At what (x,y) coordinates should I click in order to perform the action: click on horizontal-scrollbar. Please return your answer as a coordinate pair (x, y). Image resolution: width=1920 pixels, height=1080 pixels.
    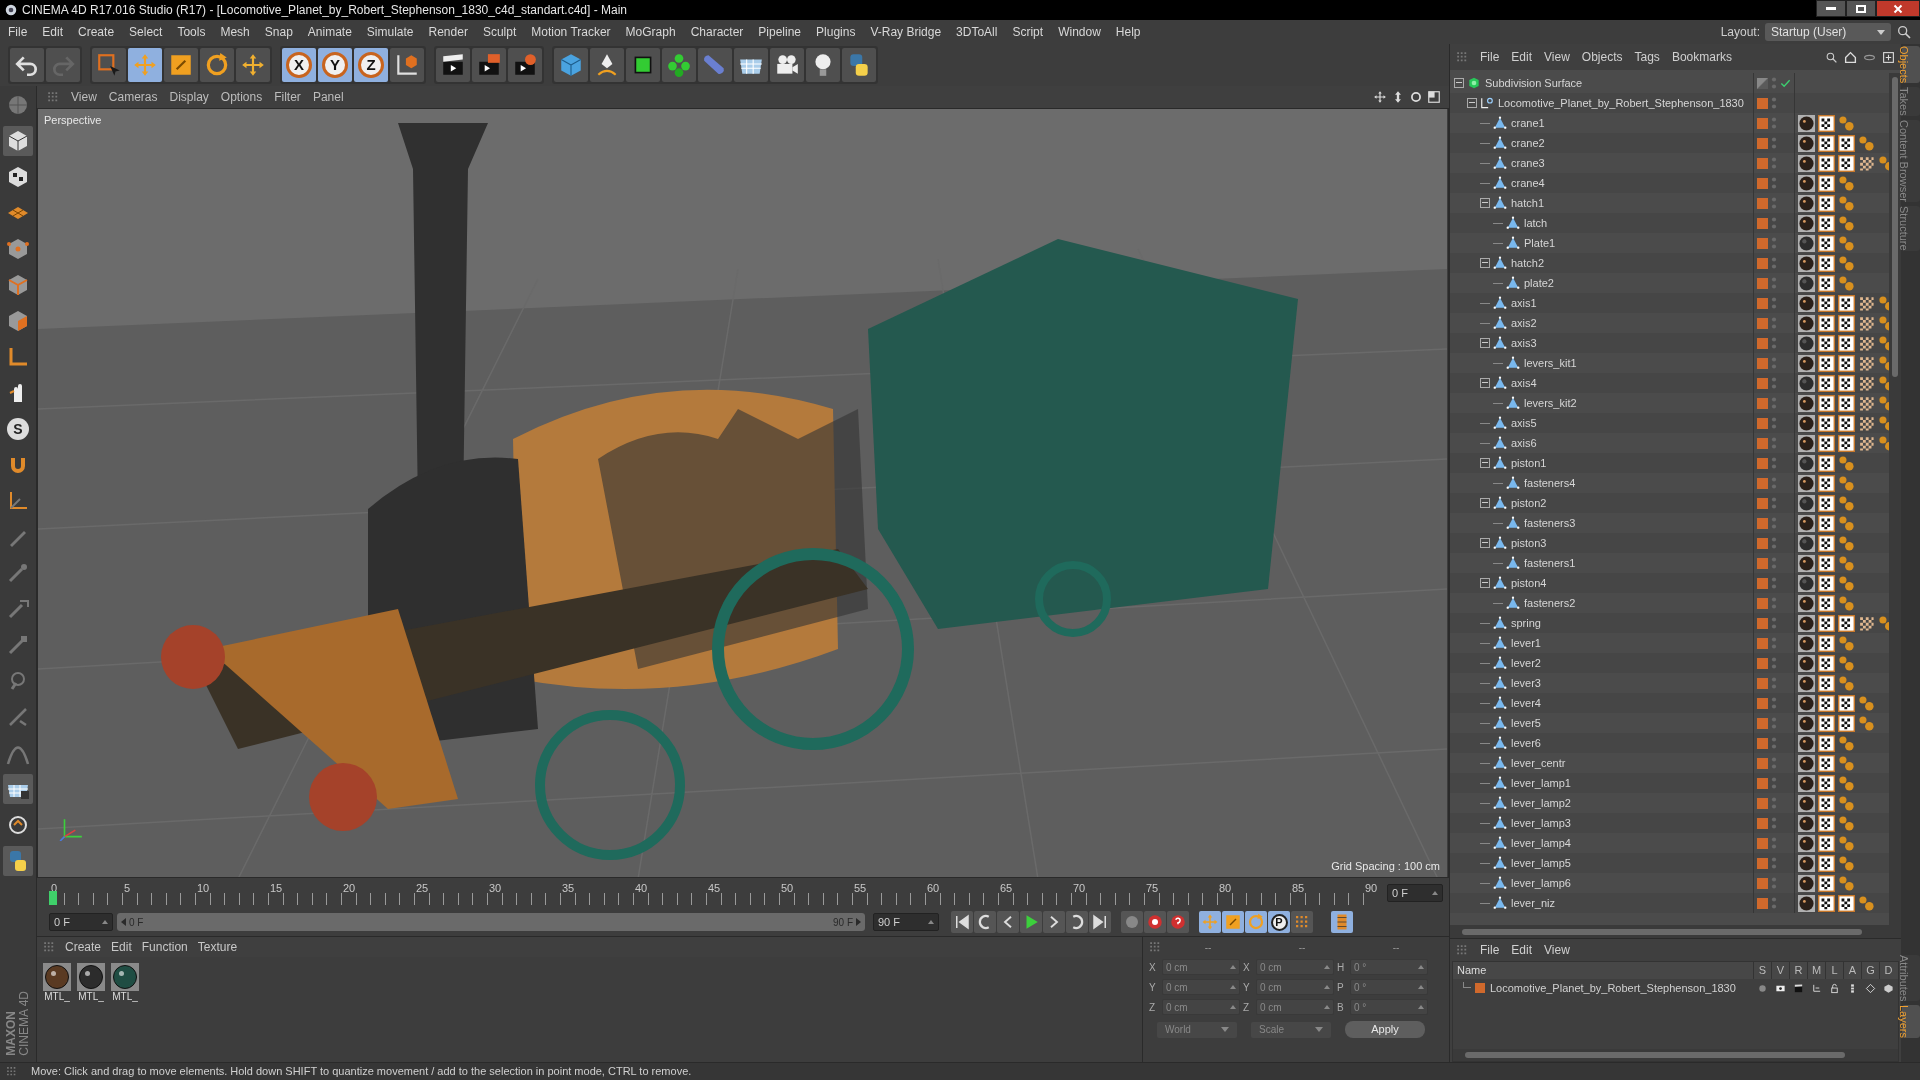
    Looking at the image, I should click on (1675, 1055).